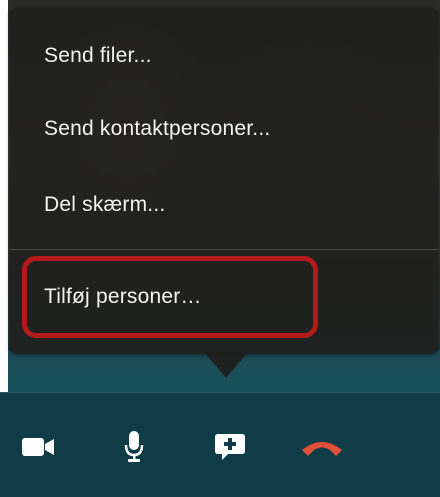 This screenshot has width=440, height=497. I want to click on video-toggle-button, so click(38, 447).